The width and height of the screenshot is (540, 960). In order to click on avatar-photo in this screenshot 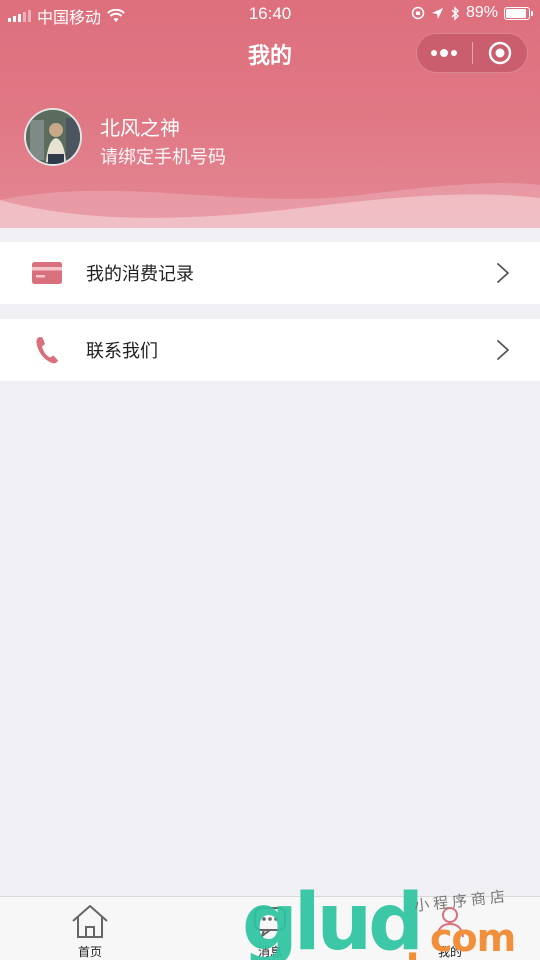, I will do `click(53, 137)`.